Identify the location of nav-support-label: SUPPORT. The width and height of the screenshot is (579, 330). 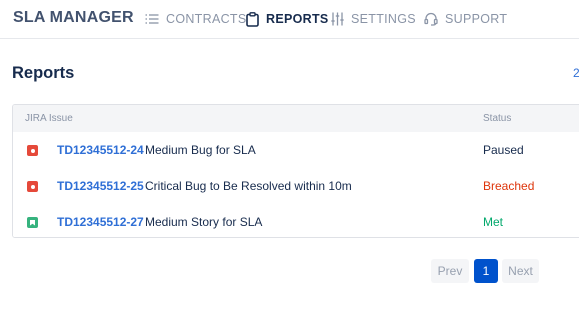
(476, 19).